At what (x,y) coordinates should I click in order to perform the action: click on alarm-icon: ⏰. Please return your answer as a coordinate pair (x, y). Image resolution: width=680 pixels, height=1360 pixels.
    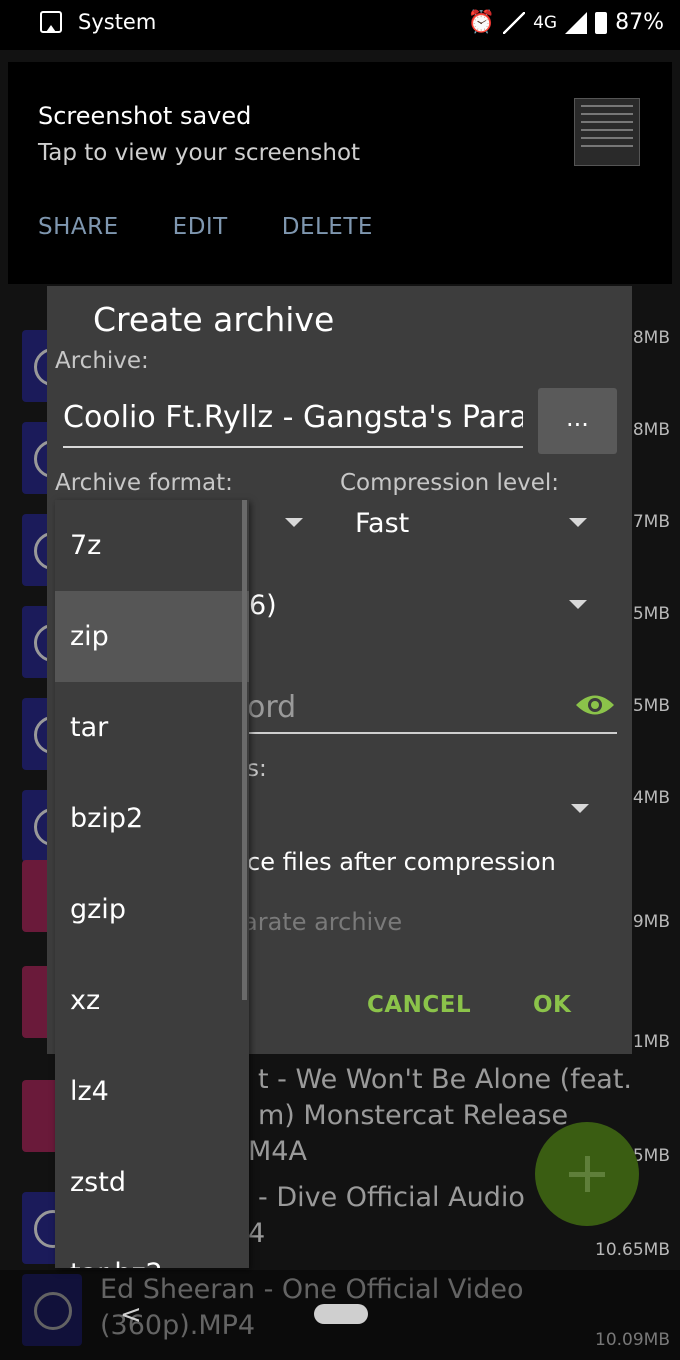
    Looking at the image, I should click on (481, 22).